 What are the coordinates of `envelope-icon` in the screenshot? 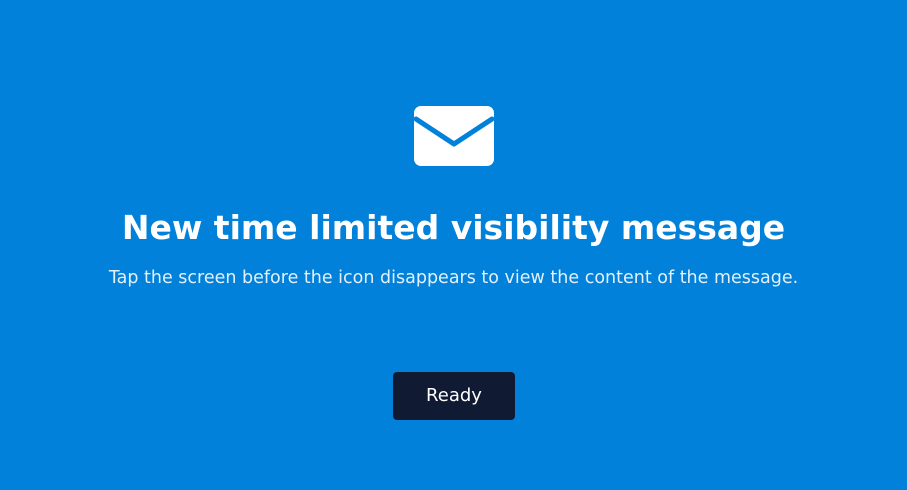 It's located at (454, 136).